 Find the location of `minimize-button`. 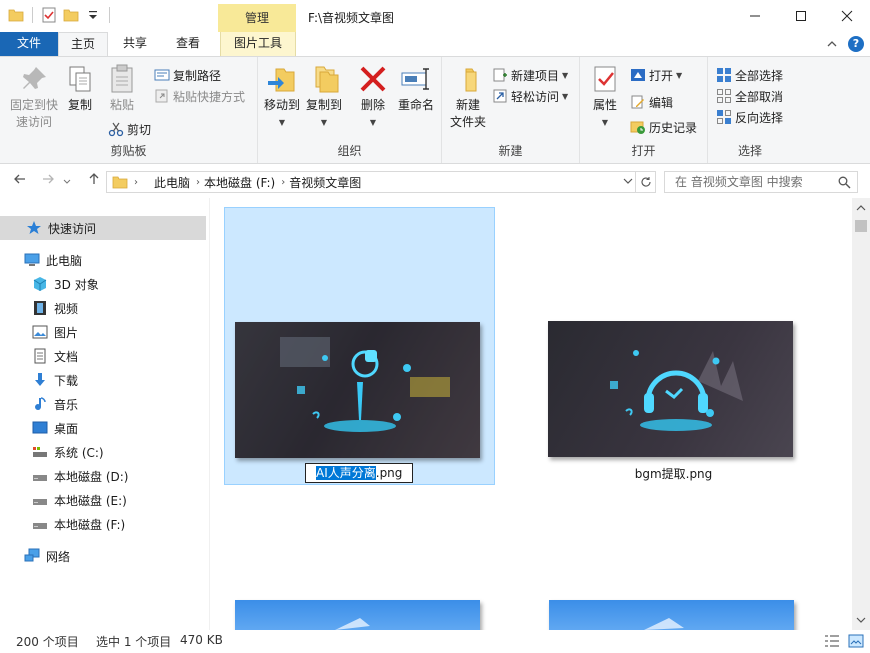

minimize-button is located at coordinates (755, 16).